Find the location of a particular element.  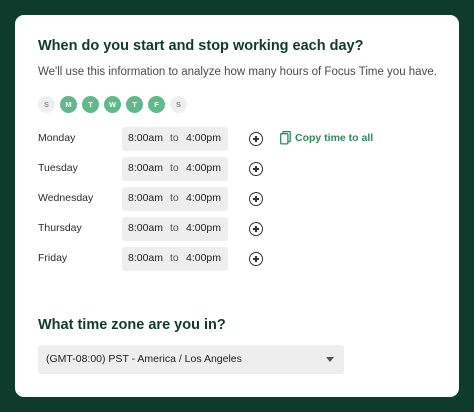

chevron-down-icon is located at coordinates (330, 359).